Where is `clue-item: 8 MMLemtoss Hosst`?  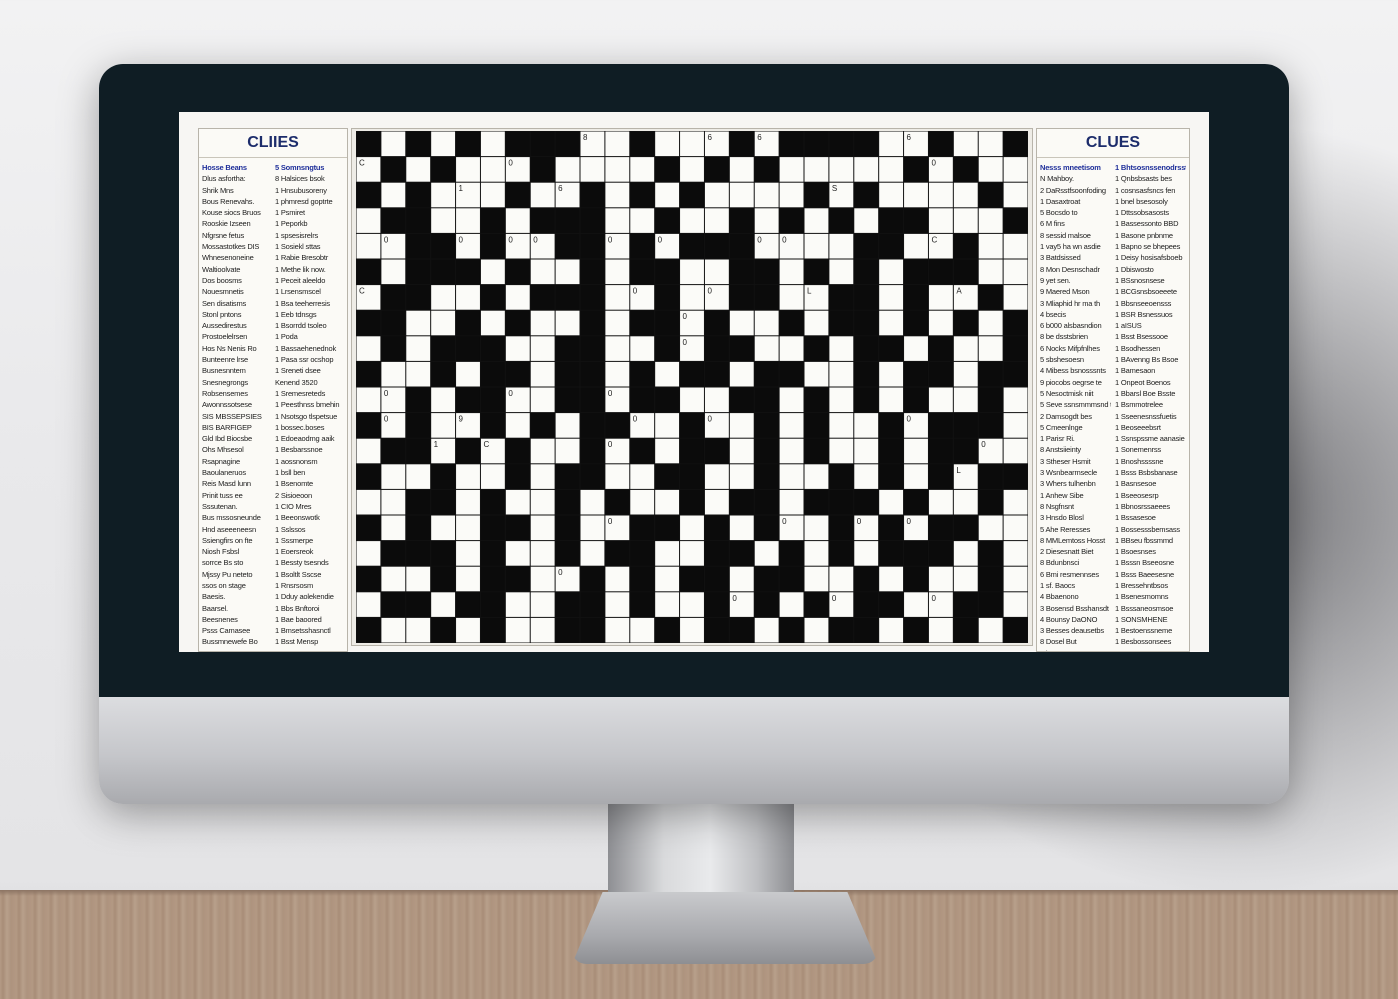
clue-item: 8 MMLemtoss Hosst is located at coordinates (1075, 540).